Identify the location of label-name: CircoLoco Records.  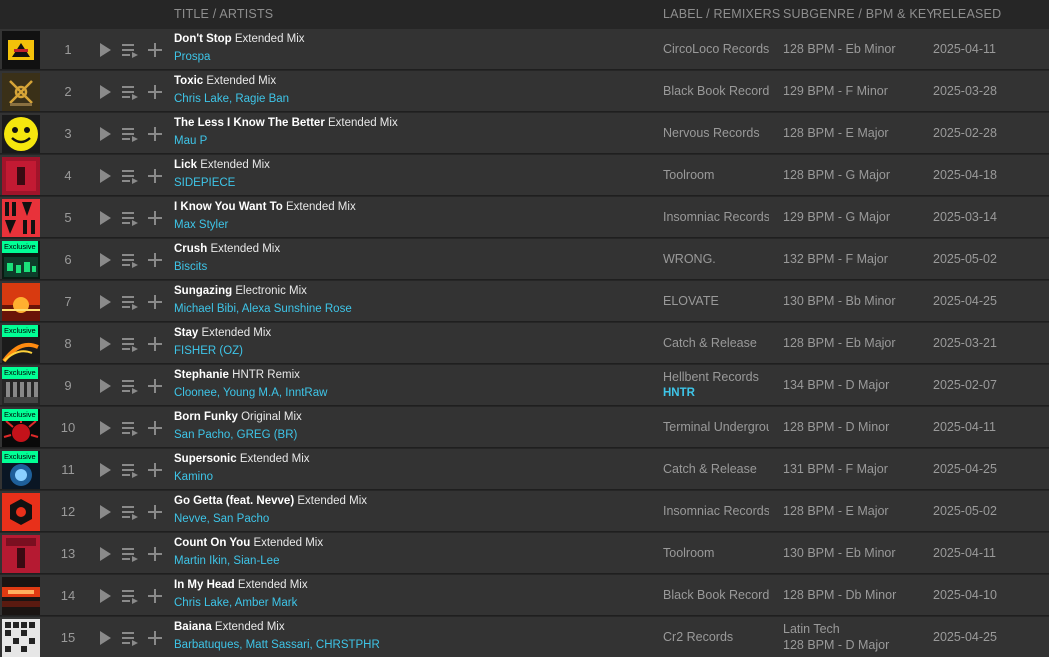
(716, 49).